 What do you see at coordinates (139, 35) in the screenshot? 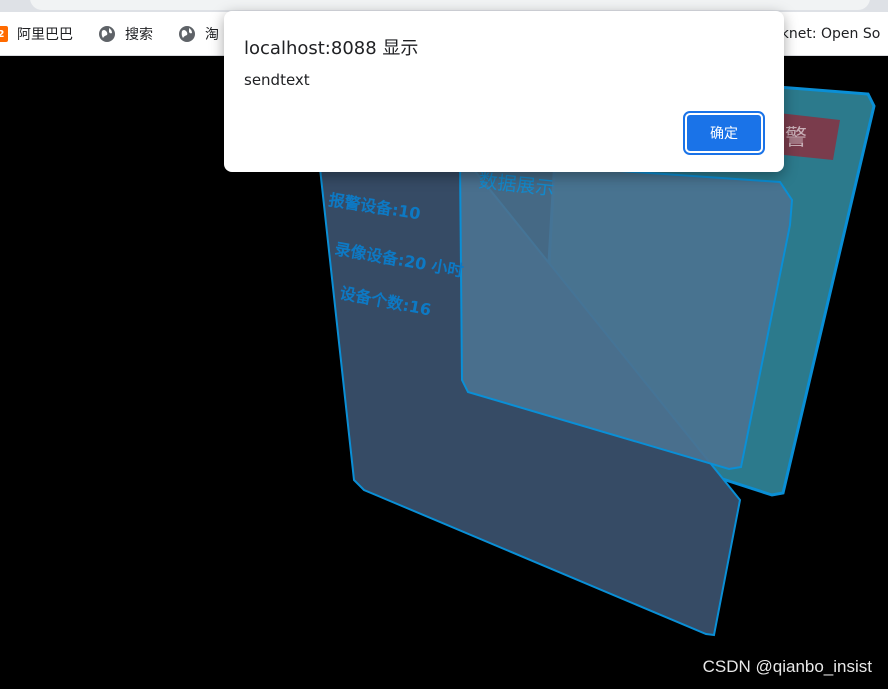
I see `bookmark-label: 搜索` at bounding box center [139, 35].